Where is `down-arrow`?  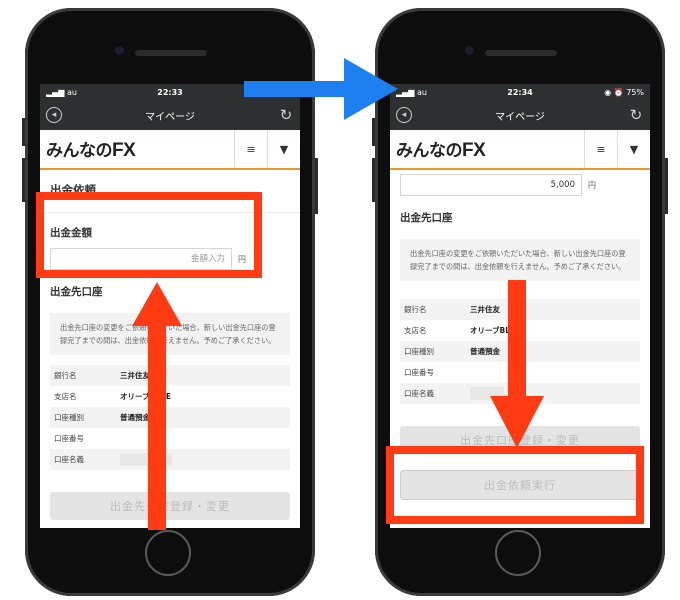 down-arrow is located at coordinates (517, 364).